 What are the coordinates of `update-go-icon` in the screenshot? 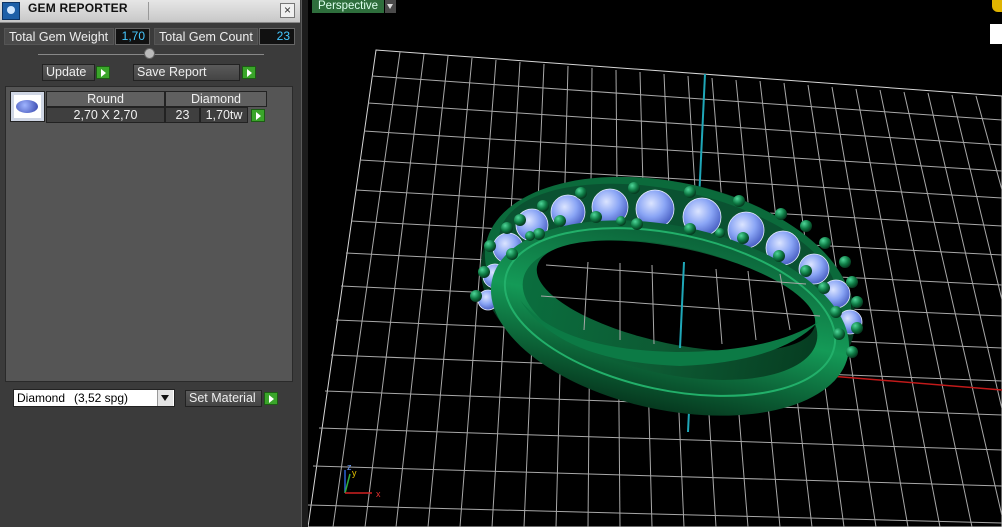 It's located at (103, 72).